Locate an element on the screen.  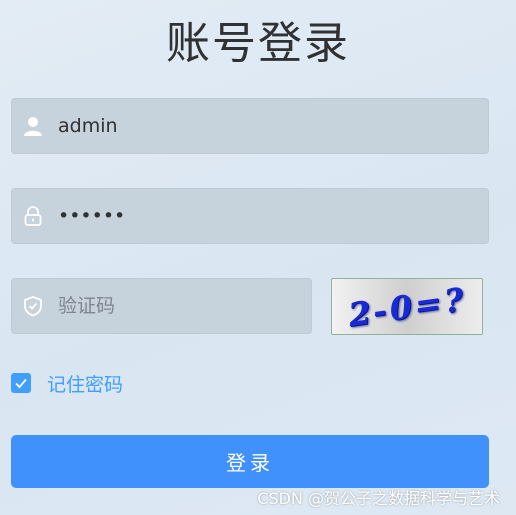
remember-checkbox: 记住密码 is located at coordinates (67, 383).